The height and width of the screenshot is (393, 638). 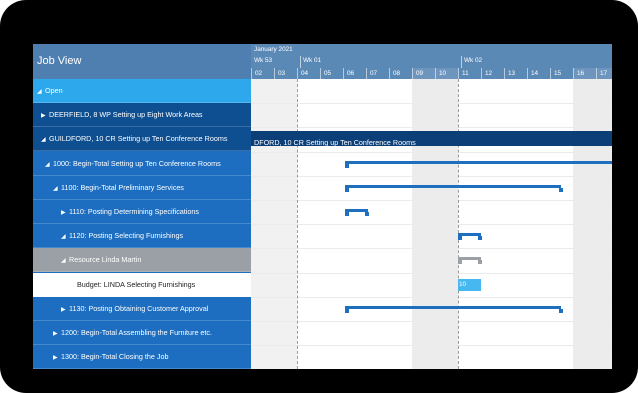 I want to click on tree-row: ▶ 1300: Begin-Total Closing the Job, so click(x=142, y=357).